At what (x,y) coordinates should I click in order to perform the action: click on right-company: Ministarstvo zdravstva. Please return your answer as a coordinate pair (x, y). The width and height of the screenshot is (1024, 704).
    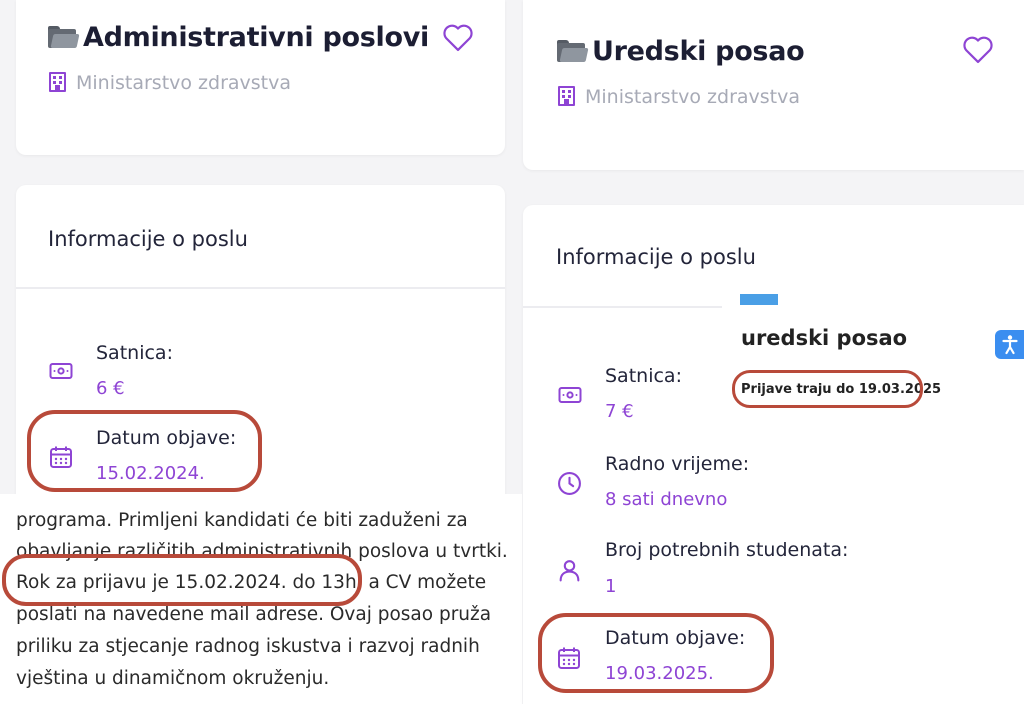
    Looking at the image, I should click on (679, 97).